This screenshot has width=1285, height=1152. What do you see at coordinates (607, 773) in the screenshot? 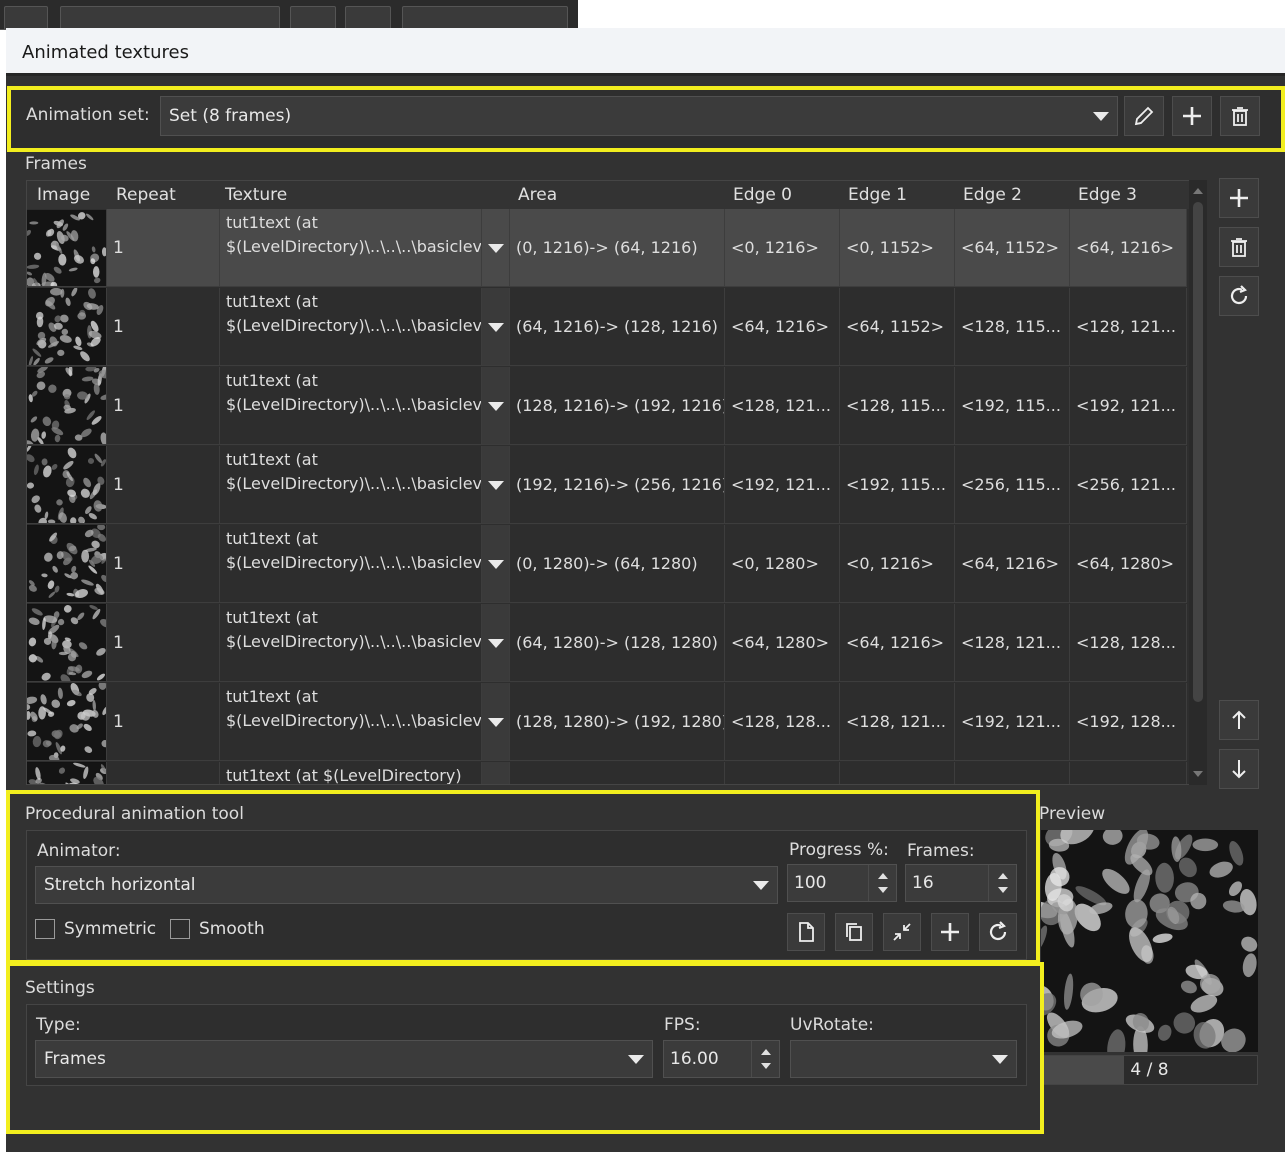
I see `table-row: tut1text (at $(LevelDirectory)` at bounding box center [607, 773].